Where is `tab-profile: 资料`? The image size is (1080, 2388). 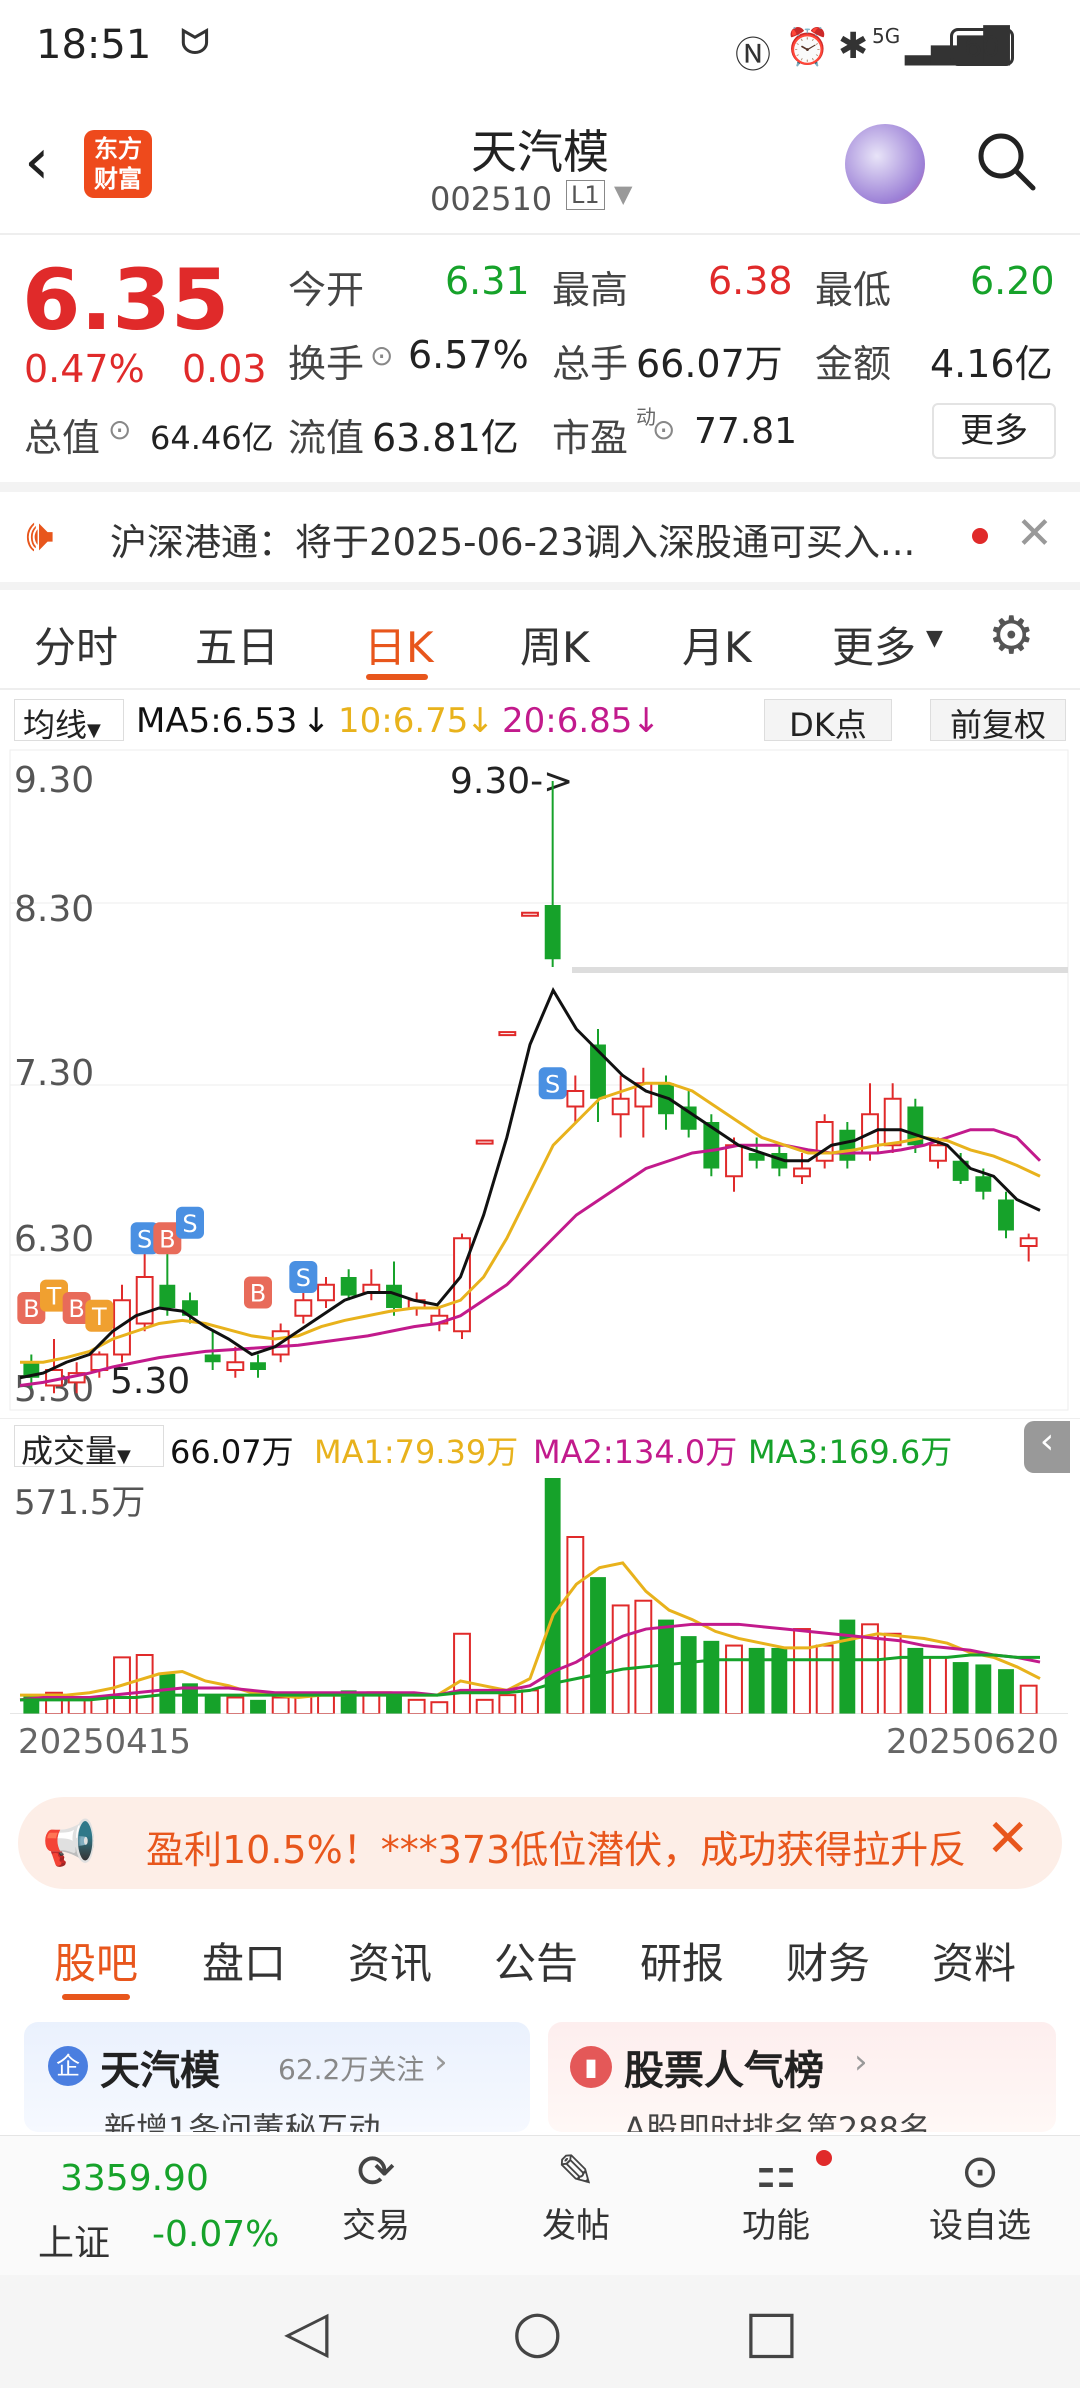 tab-profile: 资料 is located at coordinates (974, 1960).